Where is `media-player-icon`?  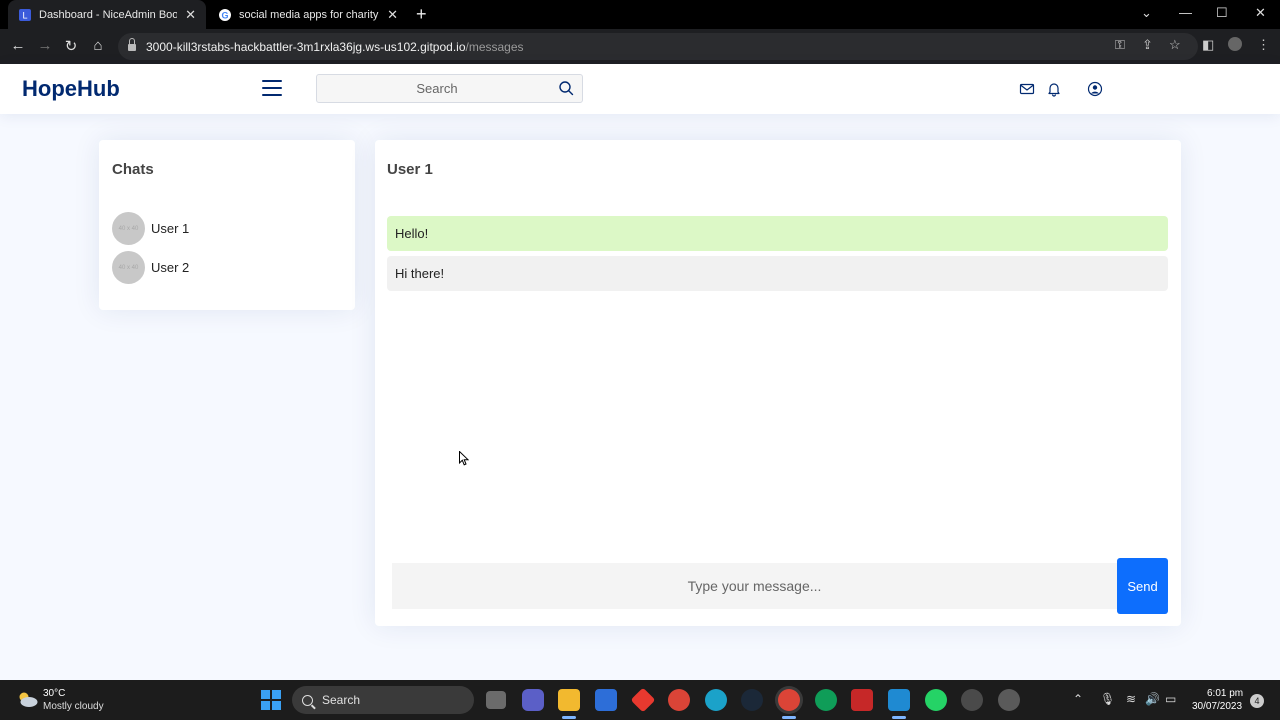 media-player-icon is located at coordinates (1009, 700).